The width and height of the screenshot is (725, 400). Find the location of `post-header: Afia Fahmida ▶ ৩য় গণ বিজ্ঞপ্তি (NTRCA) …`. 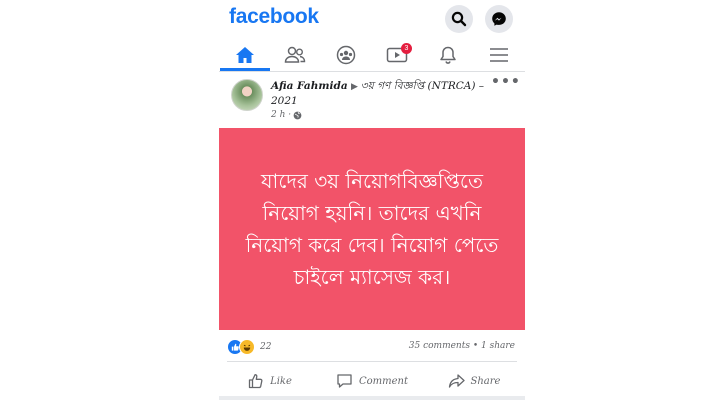

post-header: Afia Fahmida ▶ ৩য় গণ বিজ্ঞপ্তি (NTRCA) … is located at coordinates (372, 100).